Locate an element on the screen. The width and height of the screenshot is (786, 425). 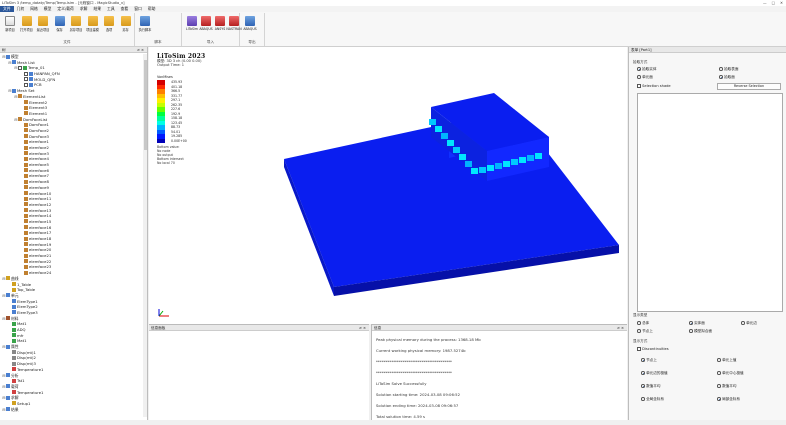
message-panel-title: 信息 is located at coordinates (378, 328).